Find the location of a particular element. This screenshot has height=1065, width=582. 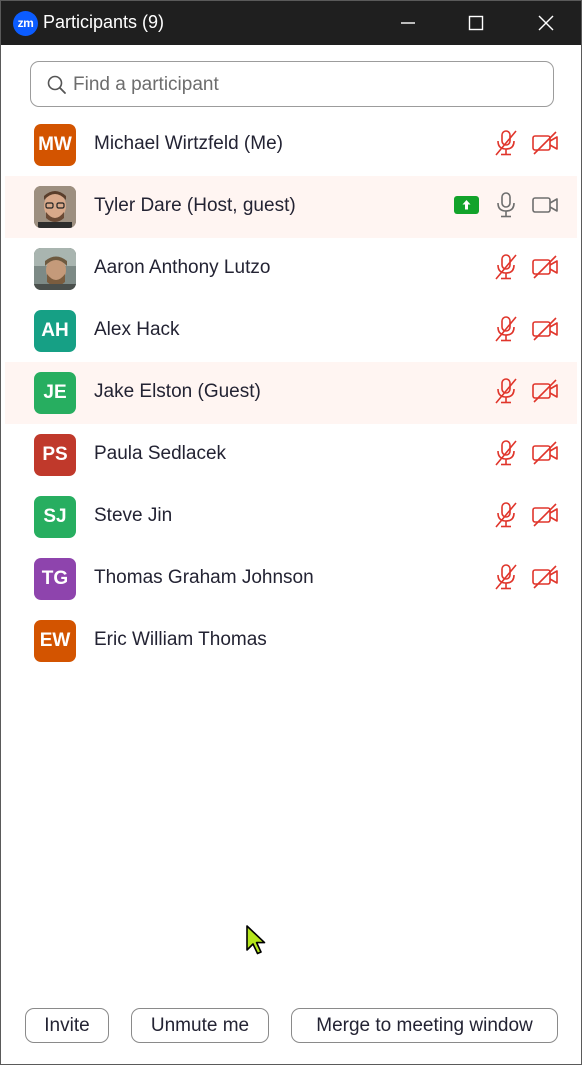

unmute-me-button: Unmute me is located at coordinates (200, 1025).